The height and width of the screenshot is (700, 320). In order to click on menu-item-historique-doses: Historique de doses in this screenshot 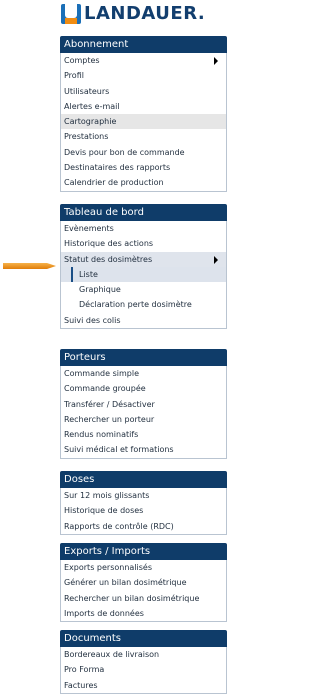, I will do `click(143, 510)`.